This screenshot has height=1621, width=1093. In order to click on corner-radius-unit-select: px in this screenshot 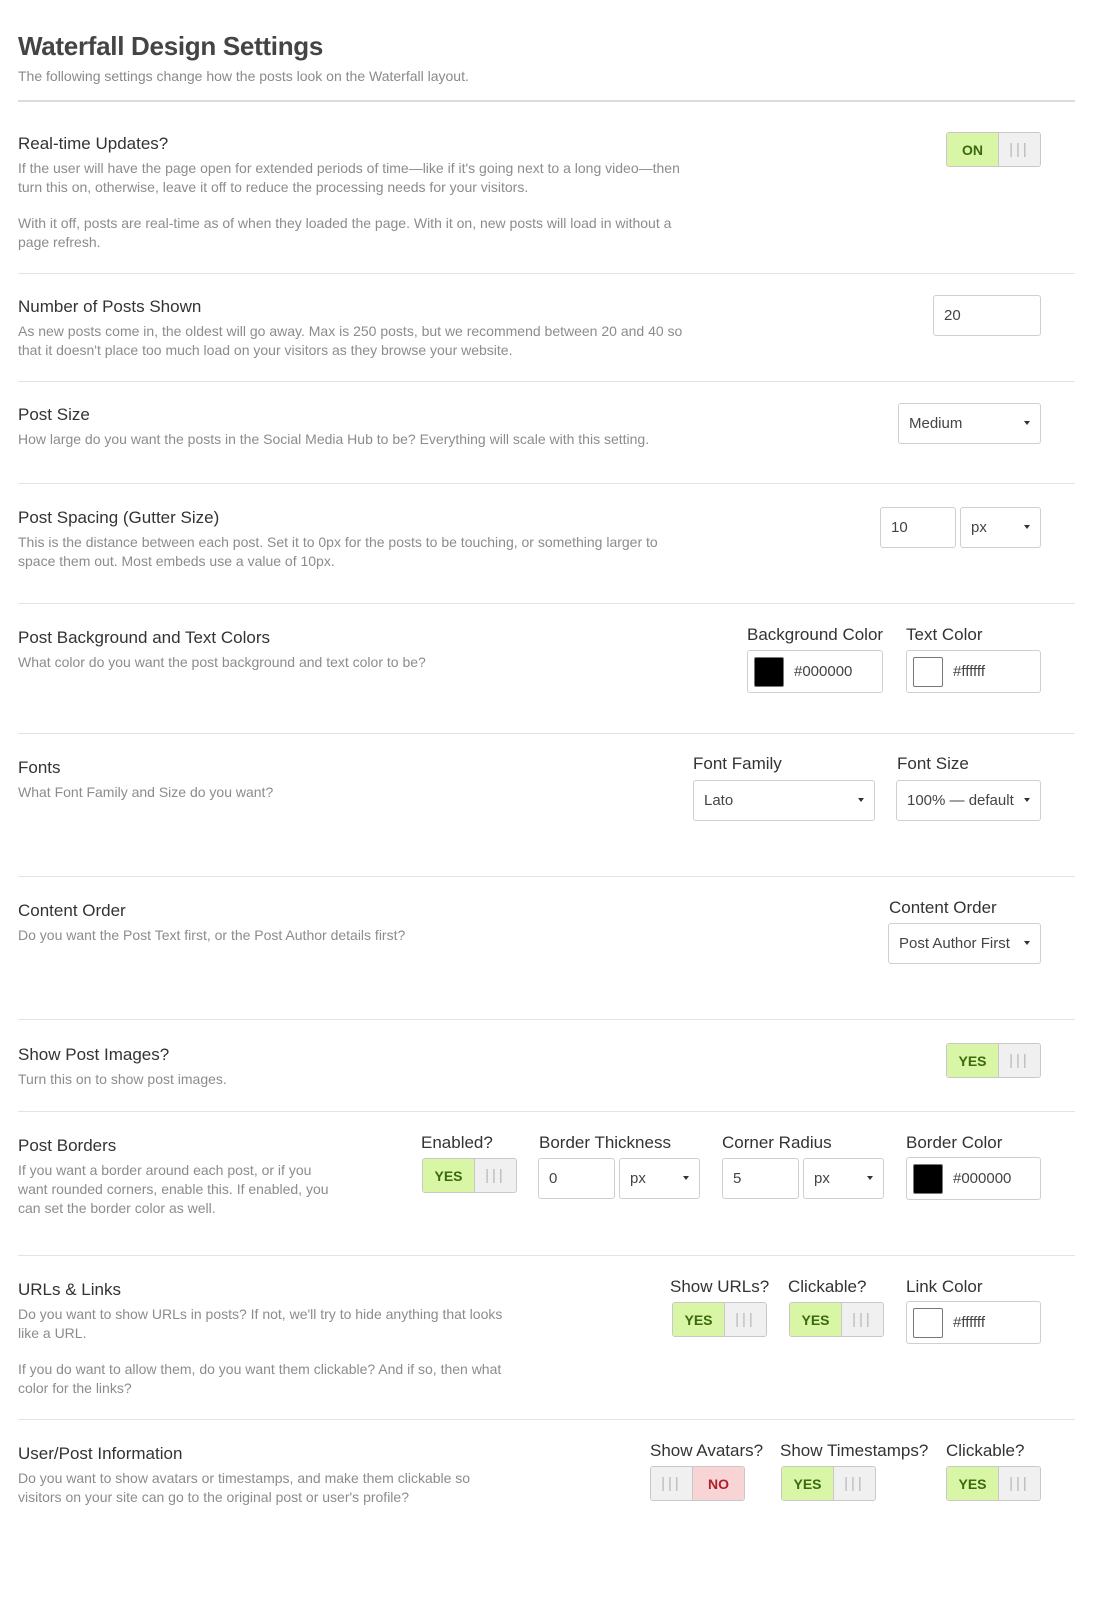, I will do `click(843, 1178)`.